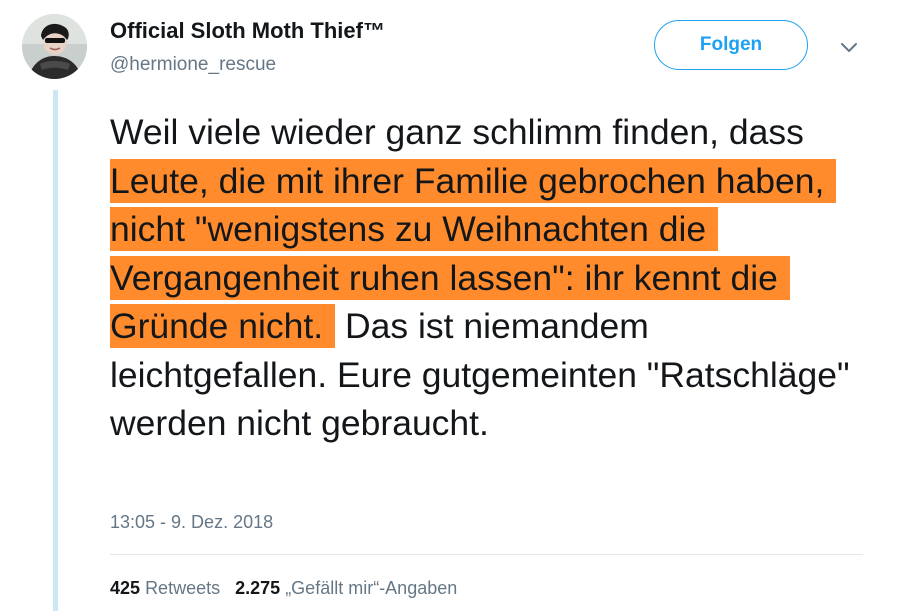 The width and height of the screenshot is (899, 611). Describe the element at coordinates (125, 588) in the screenshot. I see `retweets-count: 425` at that location.